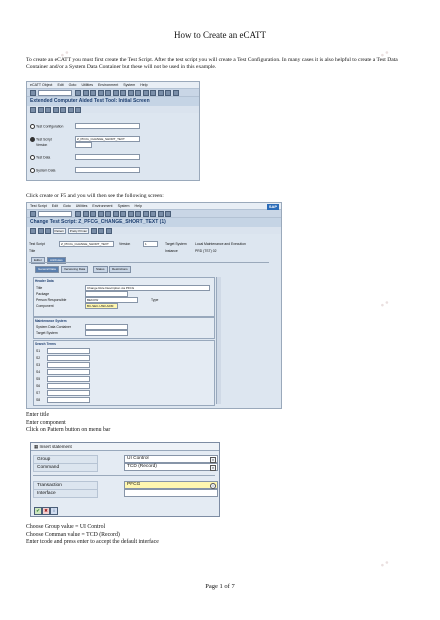  I want to click on component-input: BC-SEC-USR-ADM, so click(101, 306).